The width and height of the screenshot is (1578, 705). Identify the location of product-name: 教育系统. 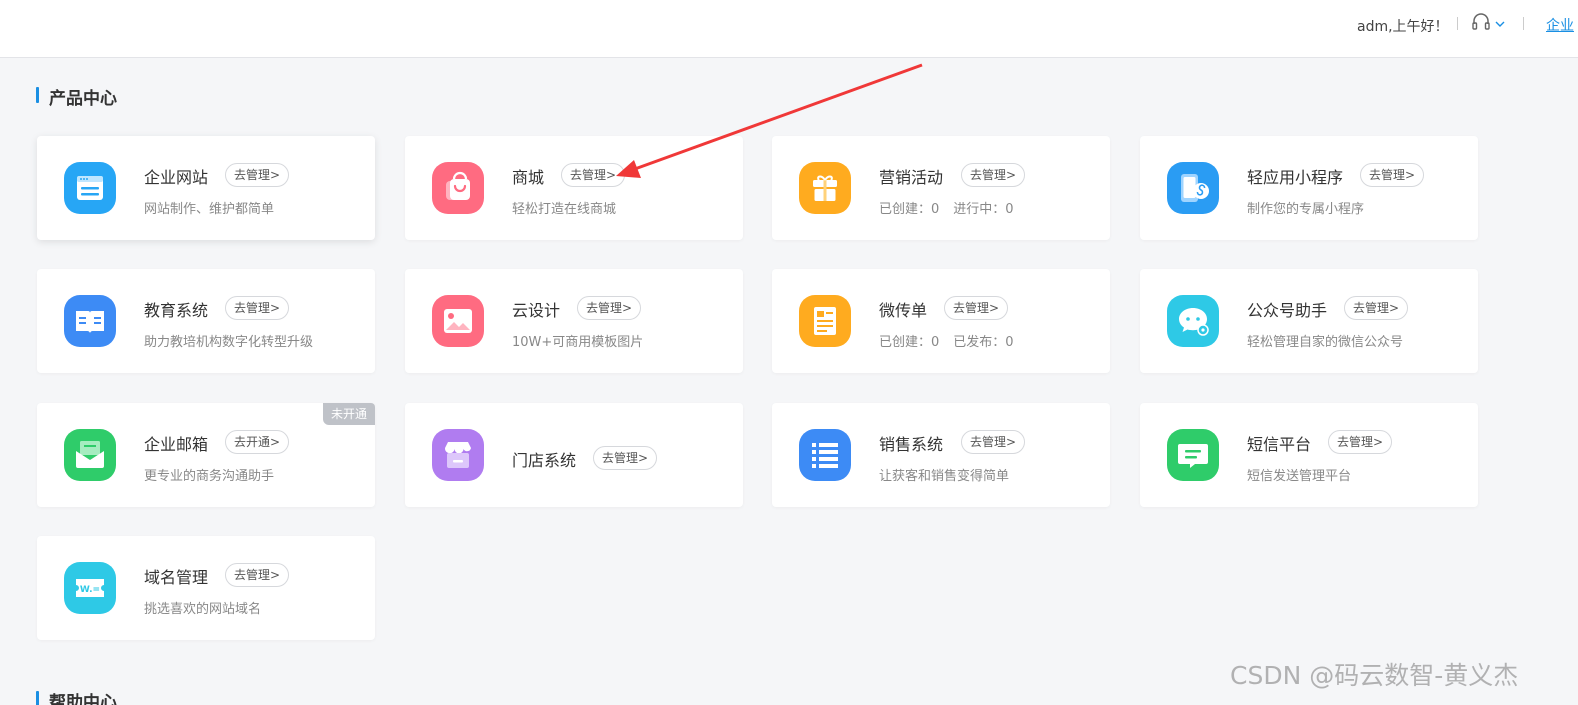
(176, 310).